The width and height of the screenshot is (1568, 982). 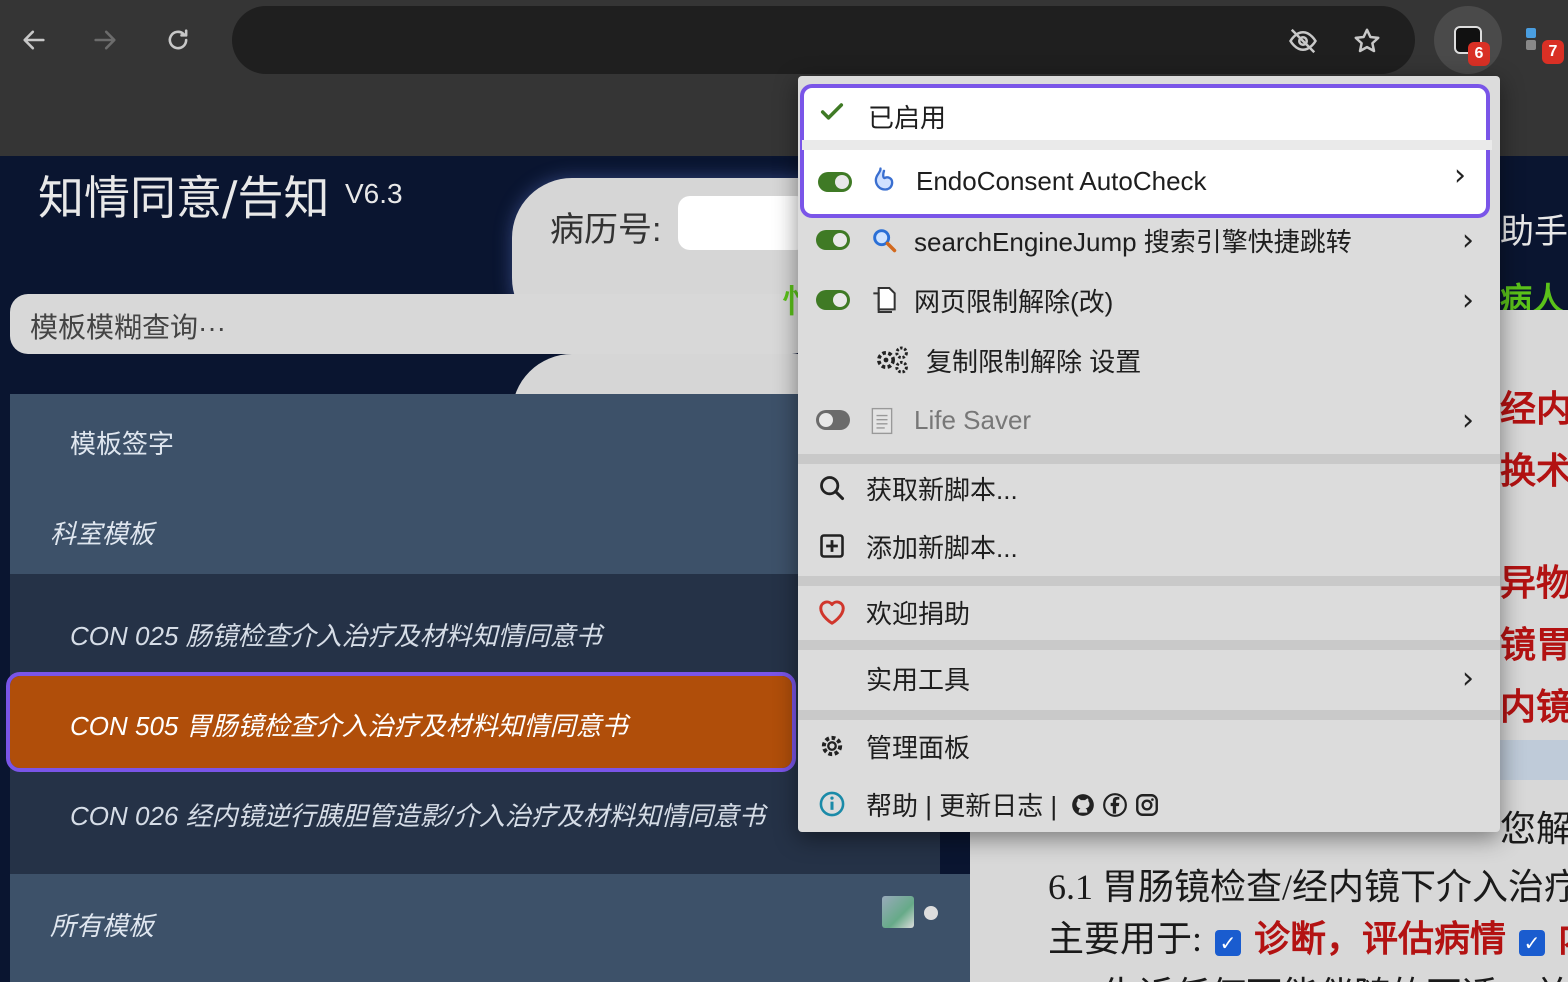 What do you see at coordinates (918, 679) in the screenshot?
I see `menu-label: 实用工具` at bounding box center [918, 679].